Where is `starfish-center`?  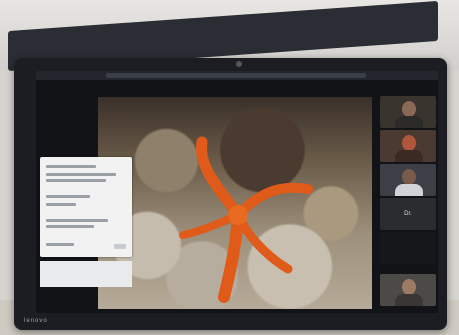
starfish-center is located at coordinates (238, 215).